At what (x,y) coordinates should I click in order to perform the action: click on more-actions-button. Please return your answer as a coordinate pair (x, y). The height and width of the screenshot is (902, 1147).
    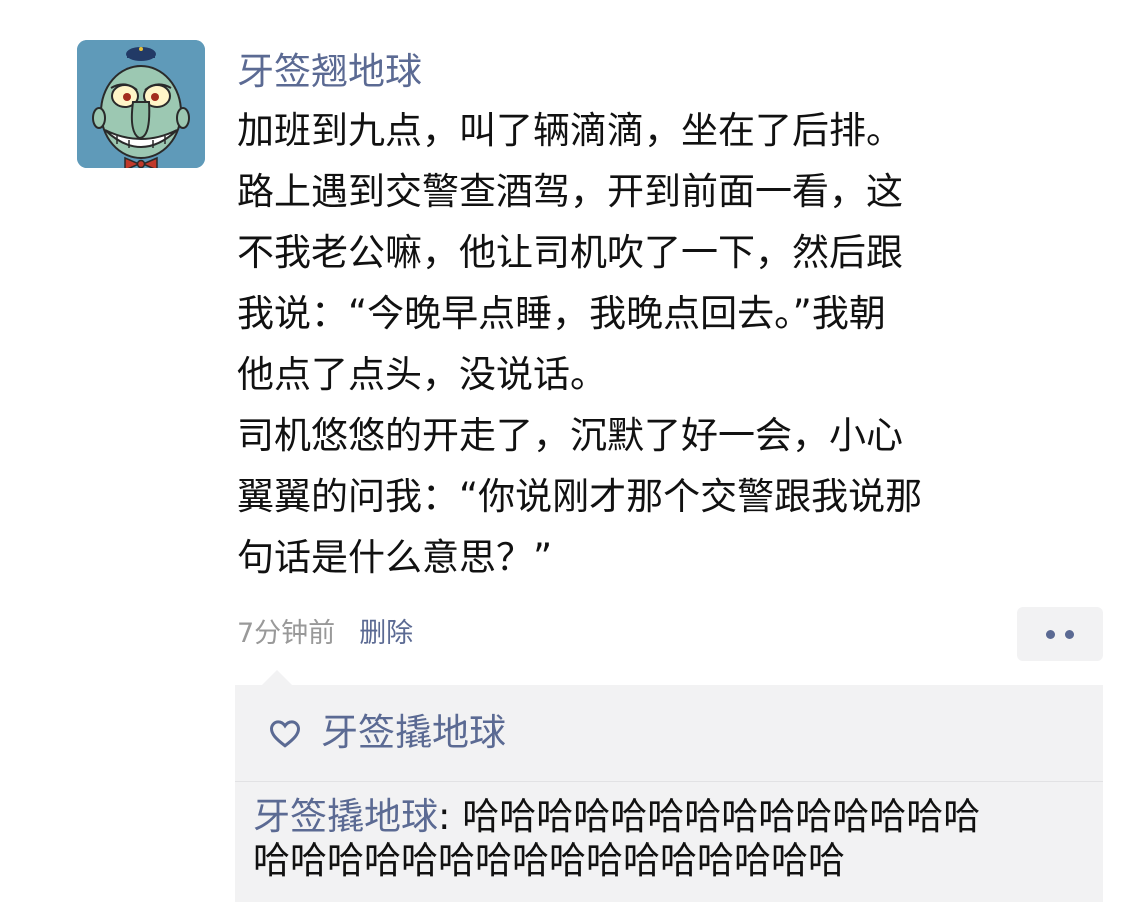
    Looking at the image, I should click on (1060, 634).